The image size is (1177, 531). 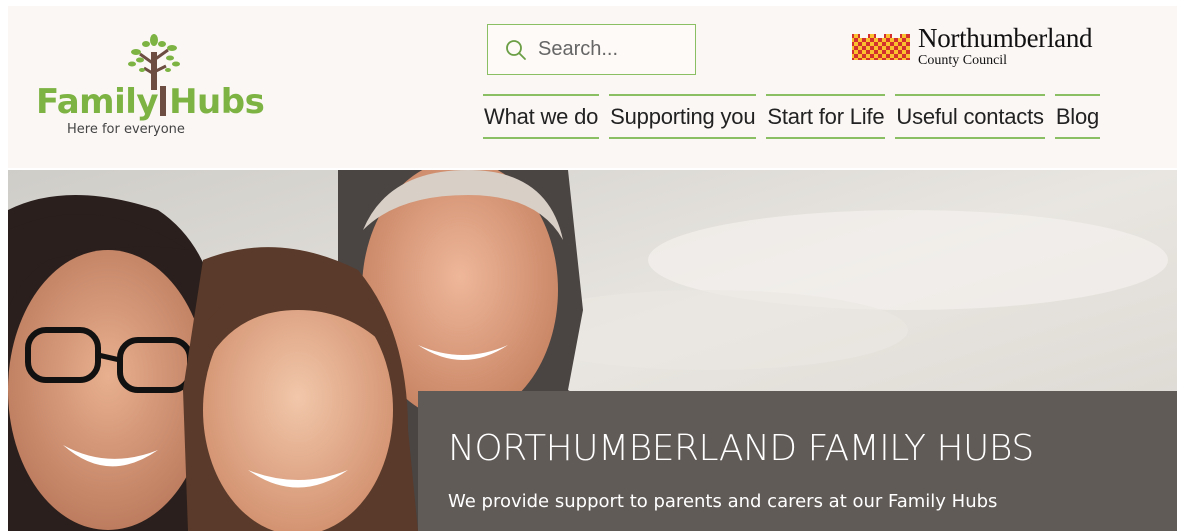 I want to click on council-crest-icon, so click(x=881, y=46).